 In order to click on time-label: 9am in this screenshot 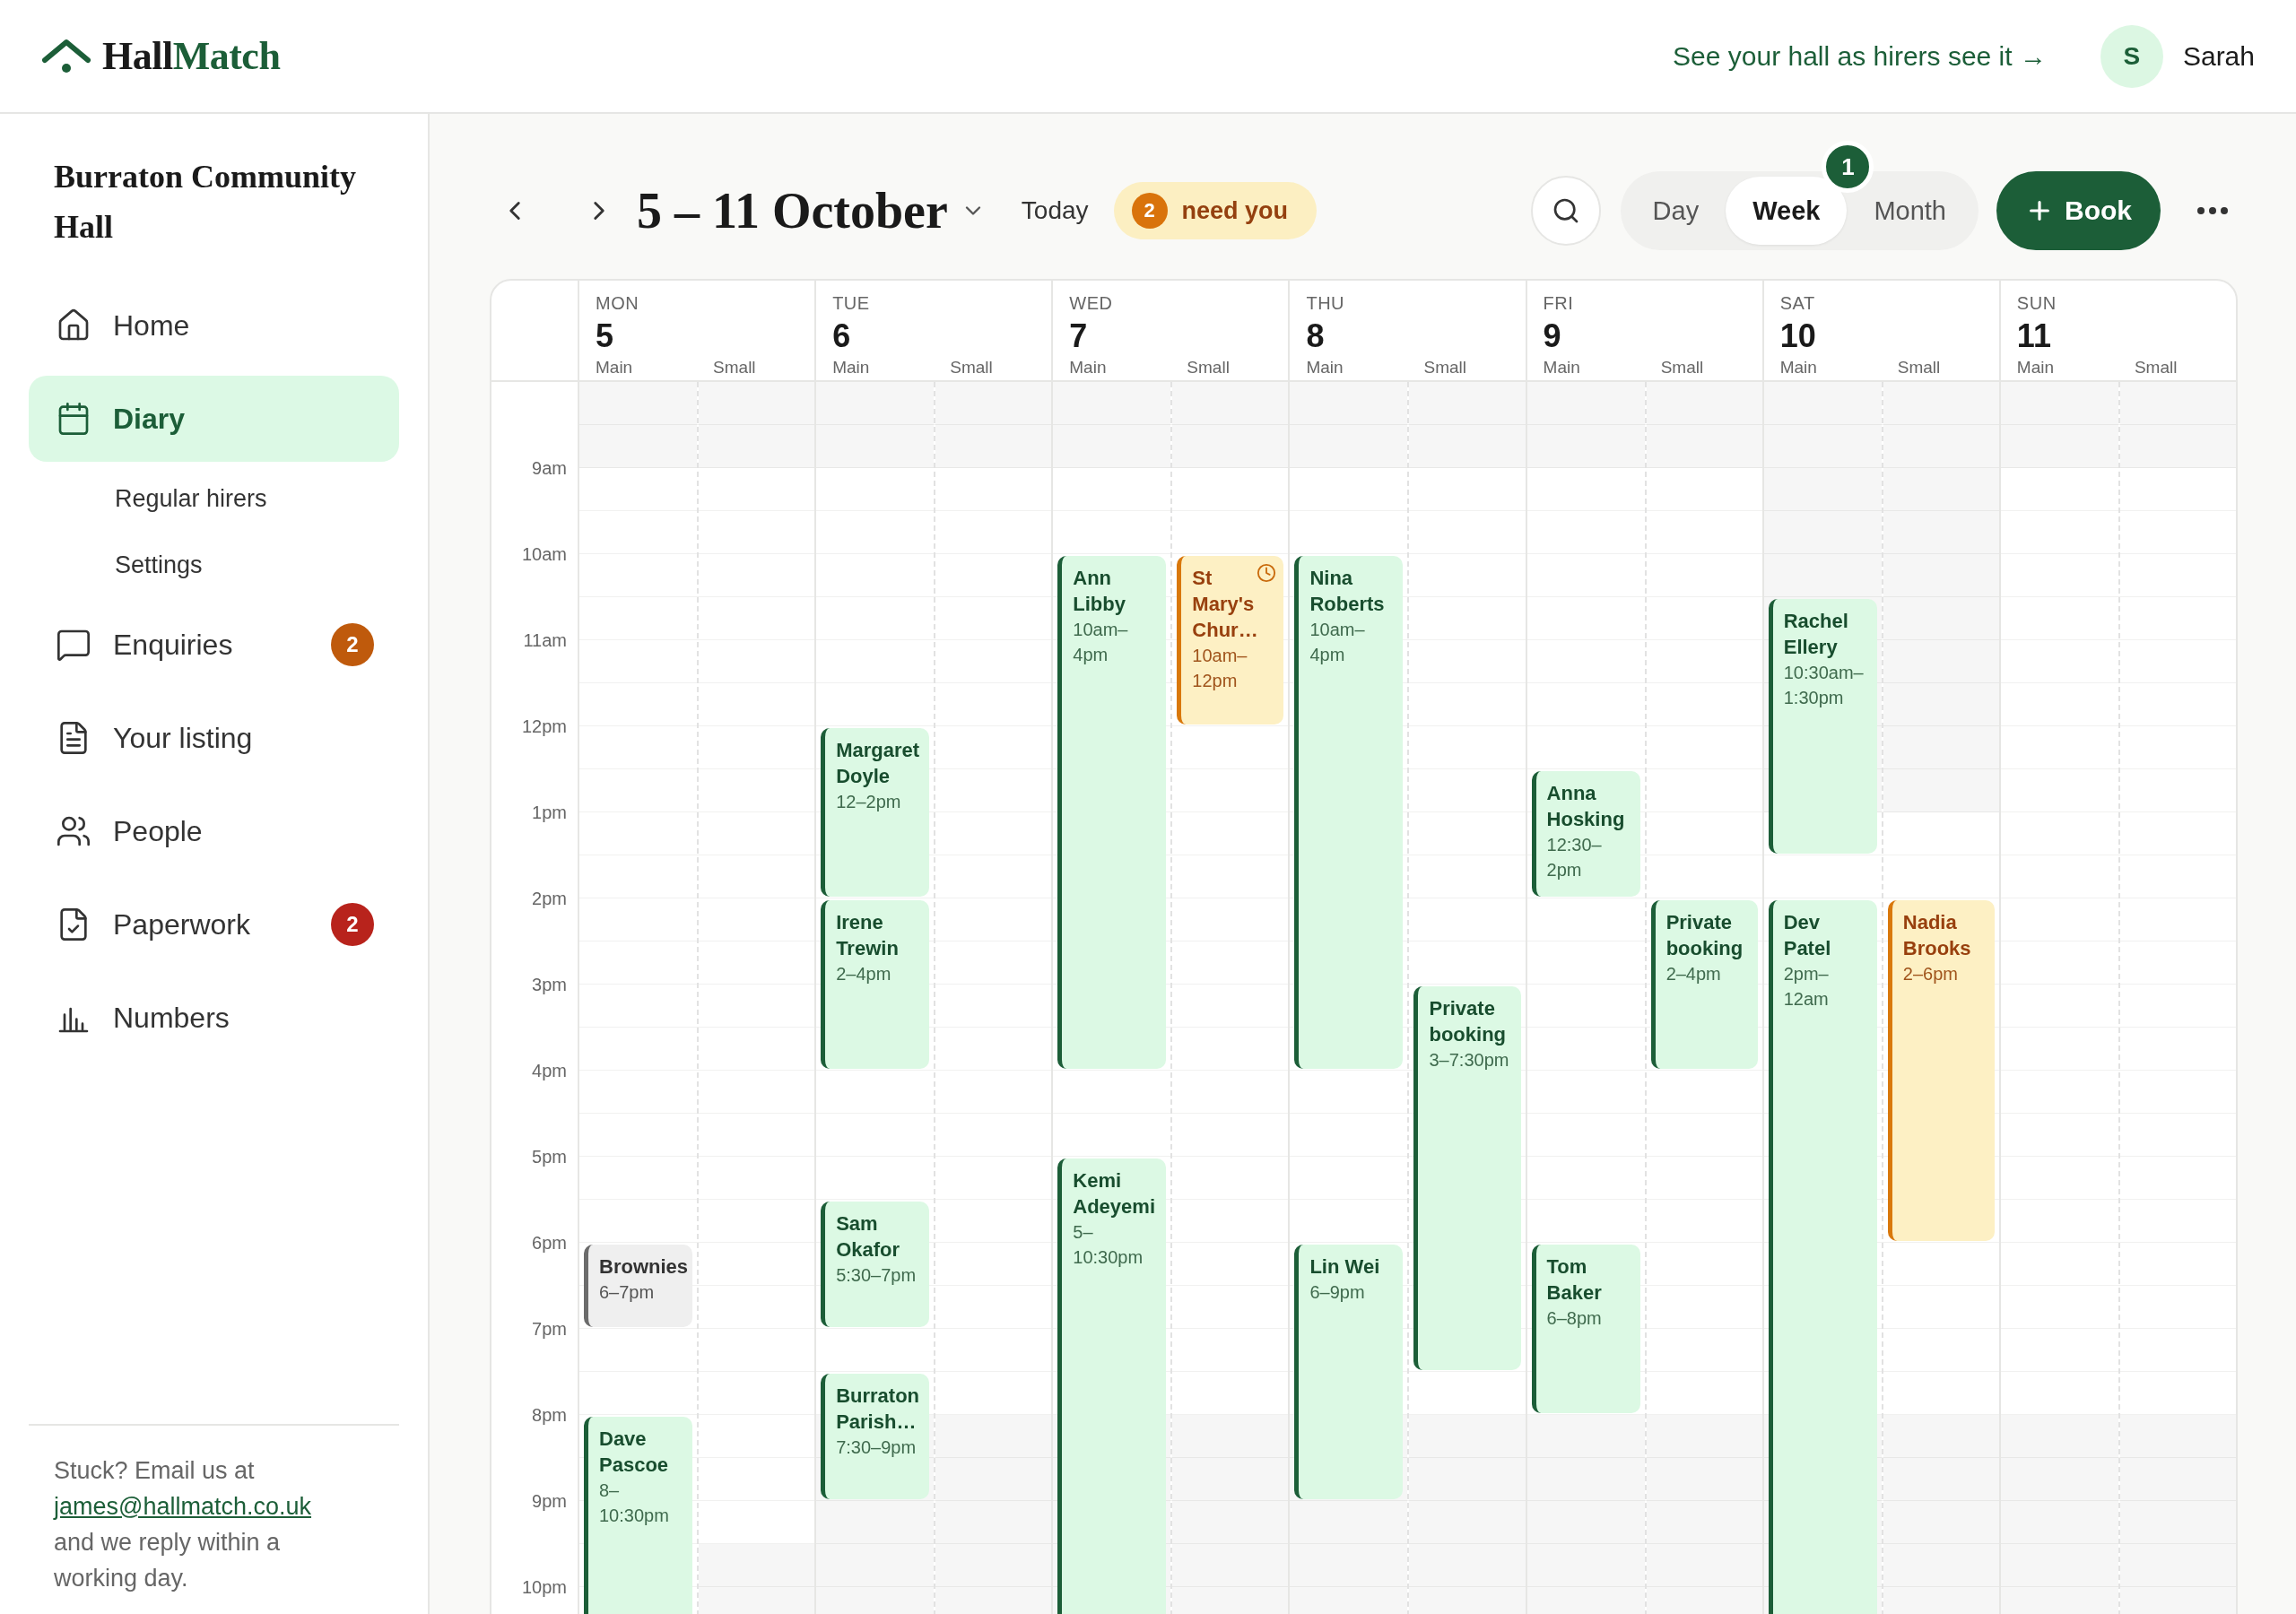, I will do `click(549, 468)`.